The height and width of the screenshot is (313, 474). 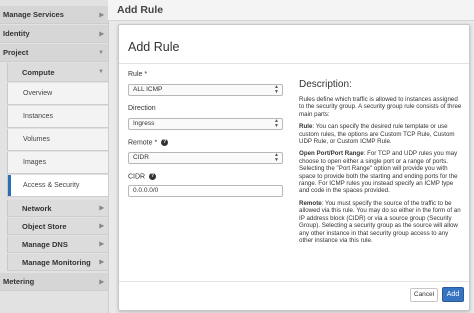 What do you see at coordinates (54, 53) in the screenshot?
I see `sidebar-section-project: Project ▼` at bounding box center [54, 53].